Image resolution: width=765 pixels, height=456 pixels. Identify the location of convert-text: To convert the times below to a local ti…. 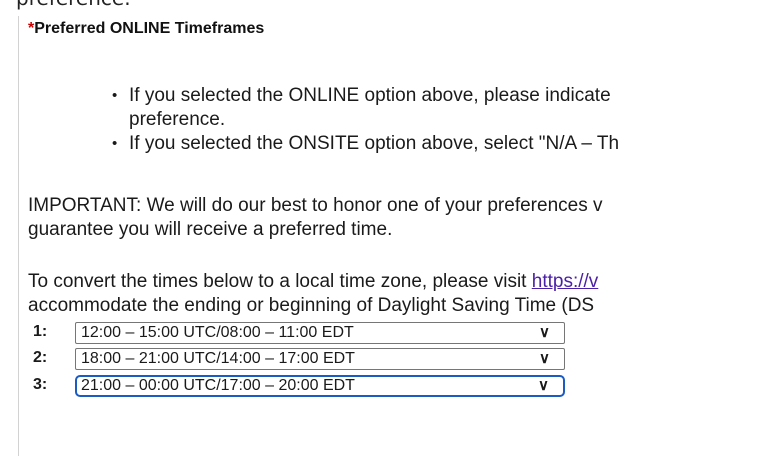
(280, 281).